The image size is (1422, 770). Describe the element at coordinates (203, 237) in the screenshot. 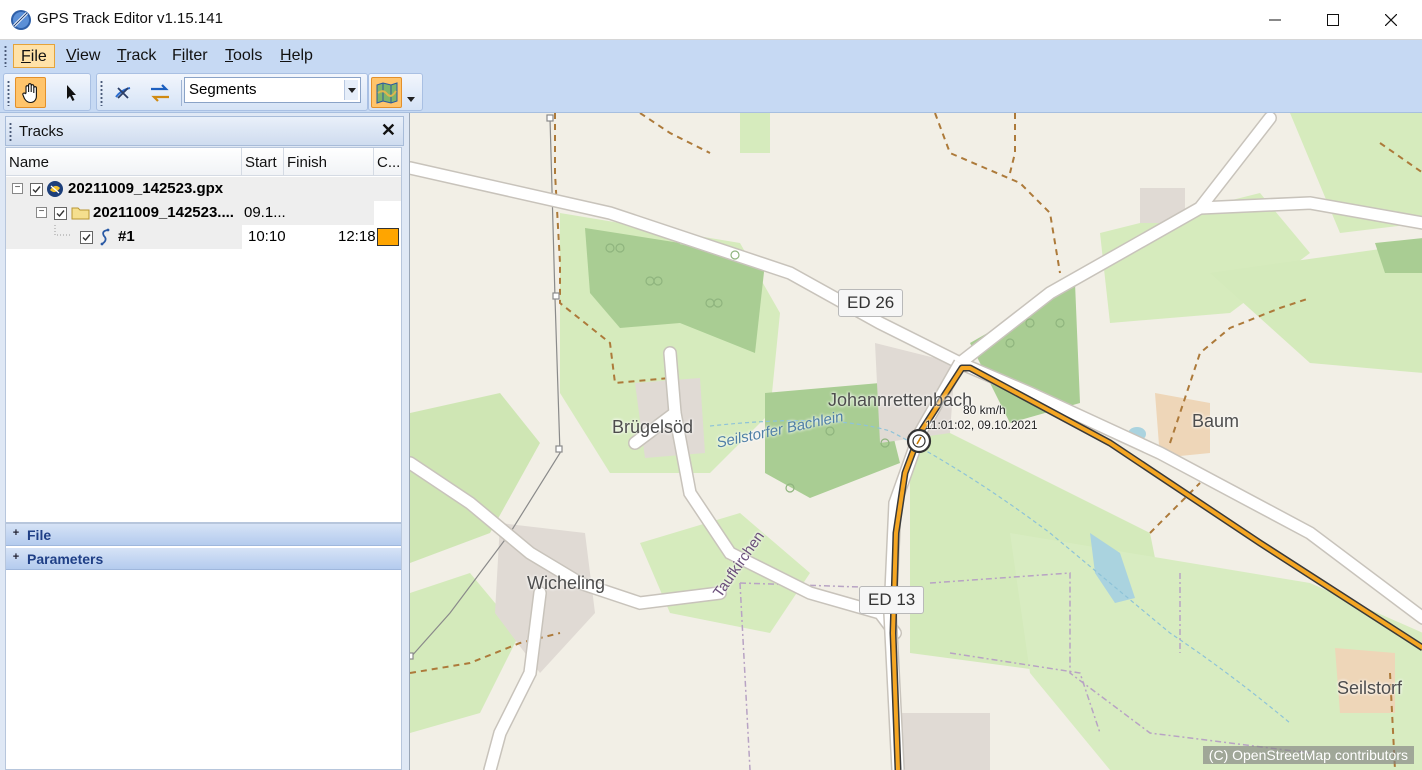

I see `tree-row-segment: #1 10:10 12:18` at that location.